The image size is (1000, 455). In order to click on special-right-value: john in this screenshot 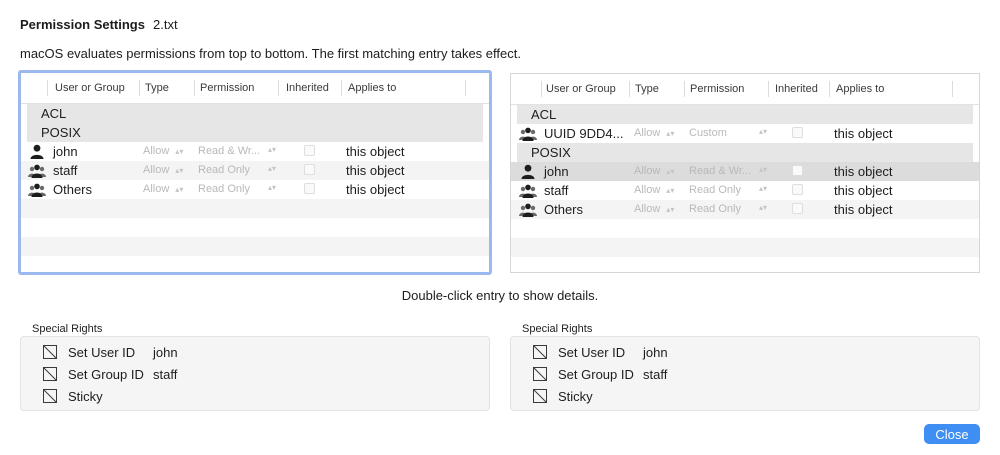, I will do `click(655, 352)`.